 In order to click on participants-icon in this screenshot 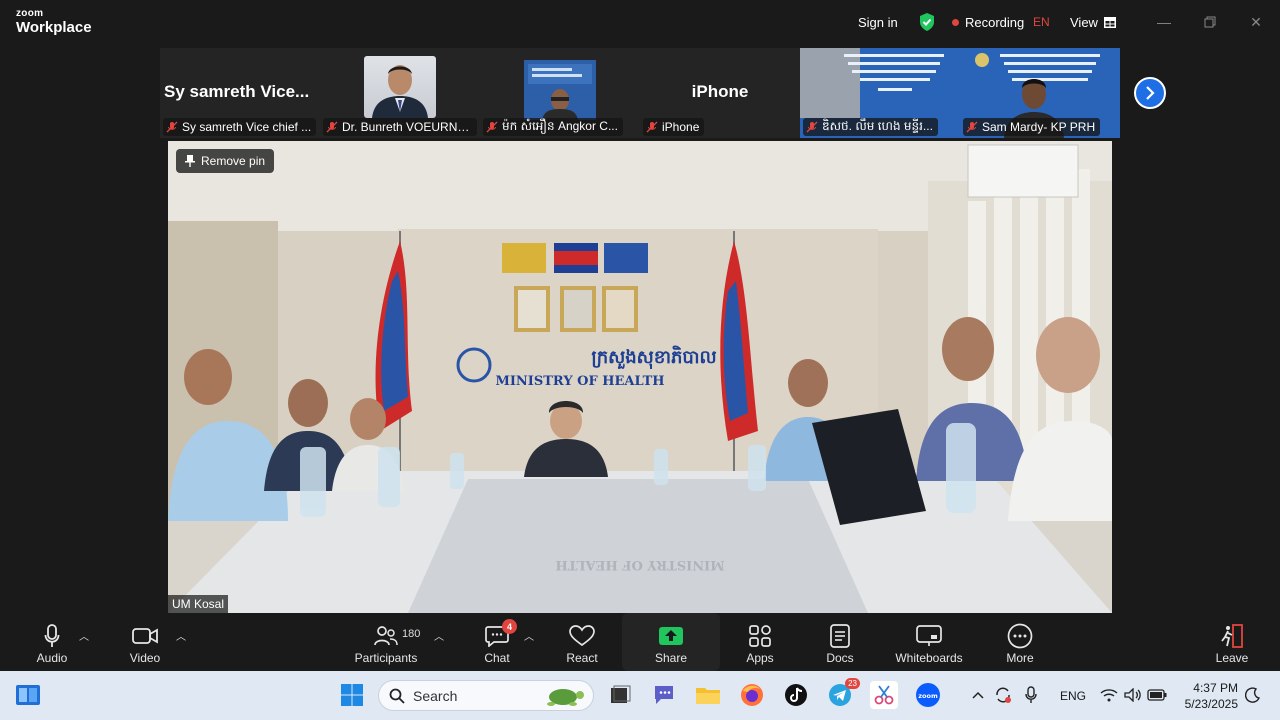, I will do `click(386, 636)`.